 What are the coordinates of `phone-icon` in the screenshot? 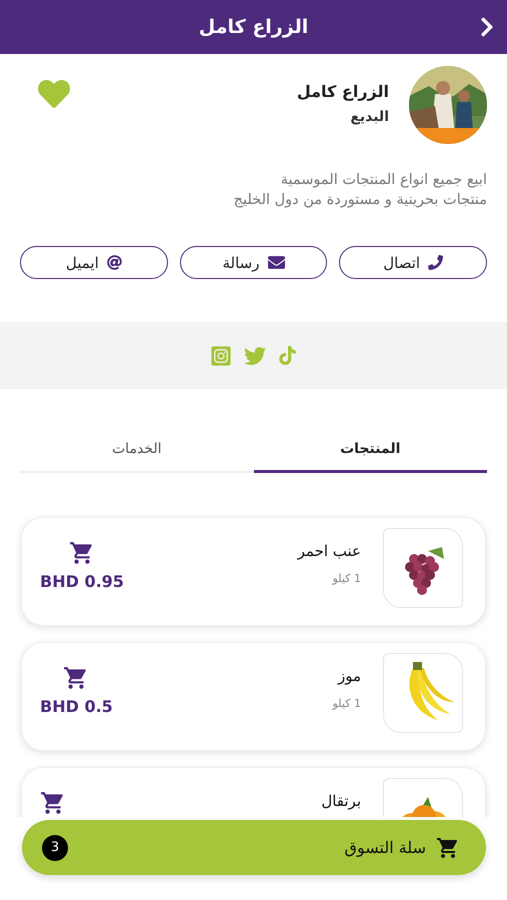 It's located at (436, 262).